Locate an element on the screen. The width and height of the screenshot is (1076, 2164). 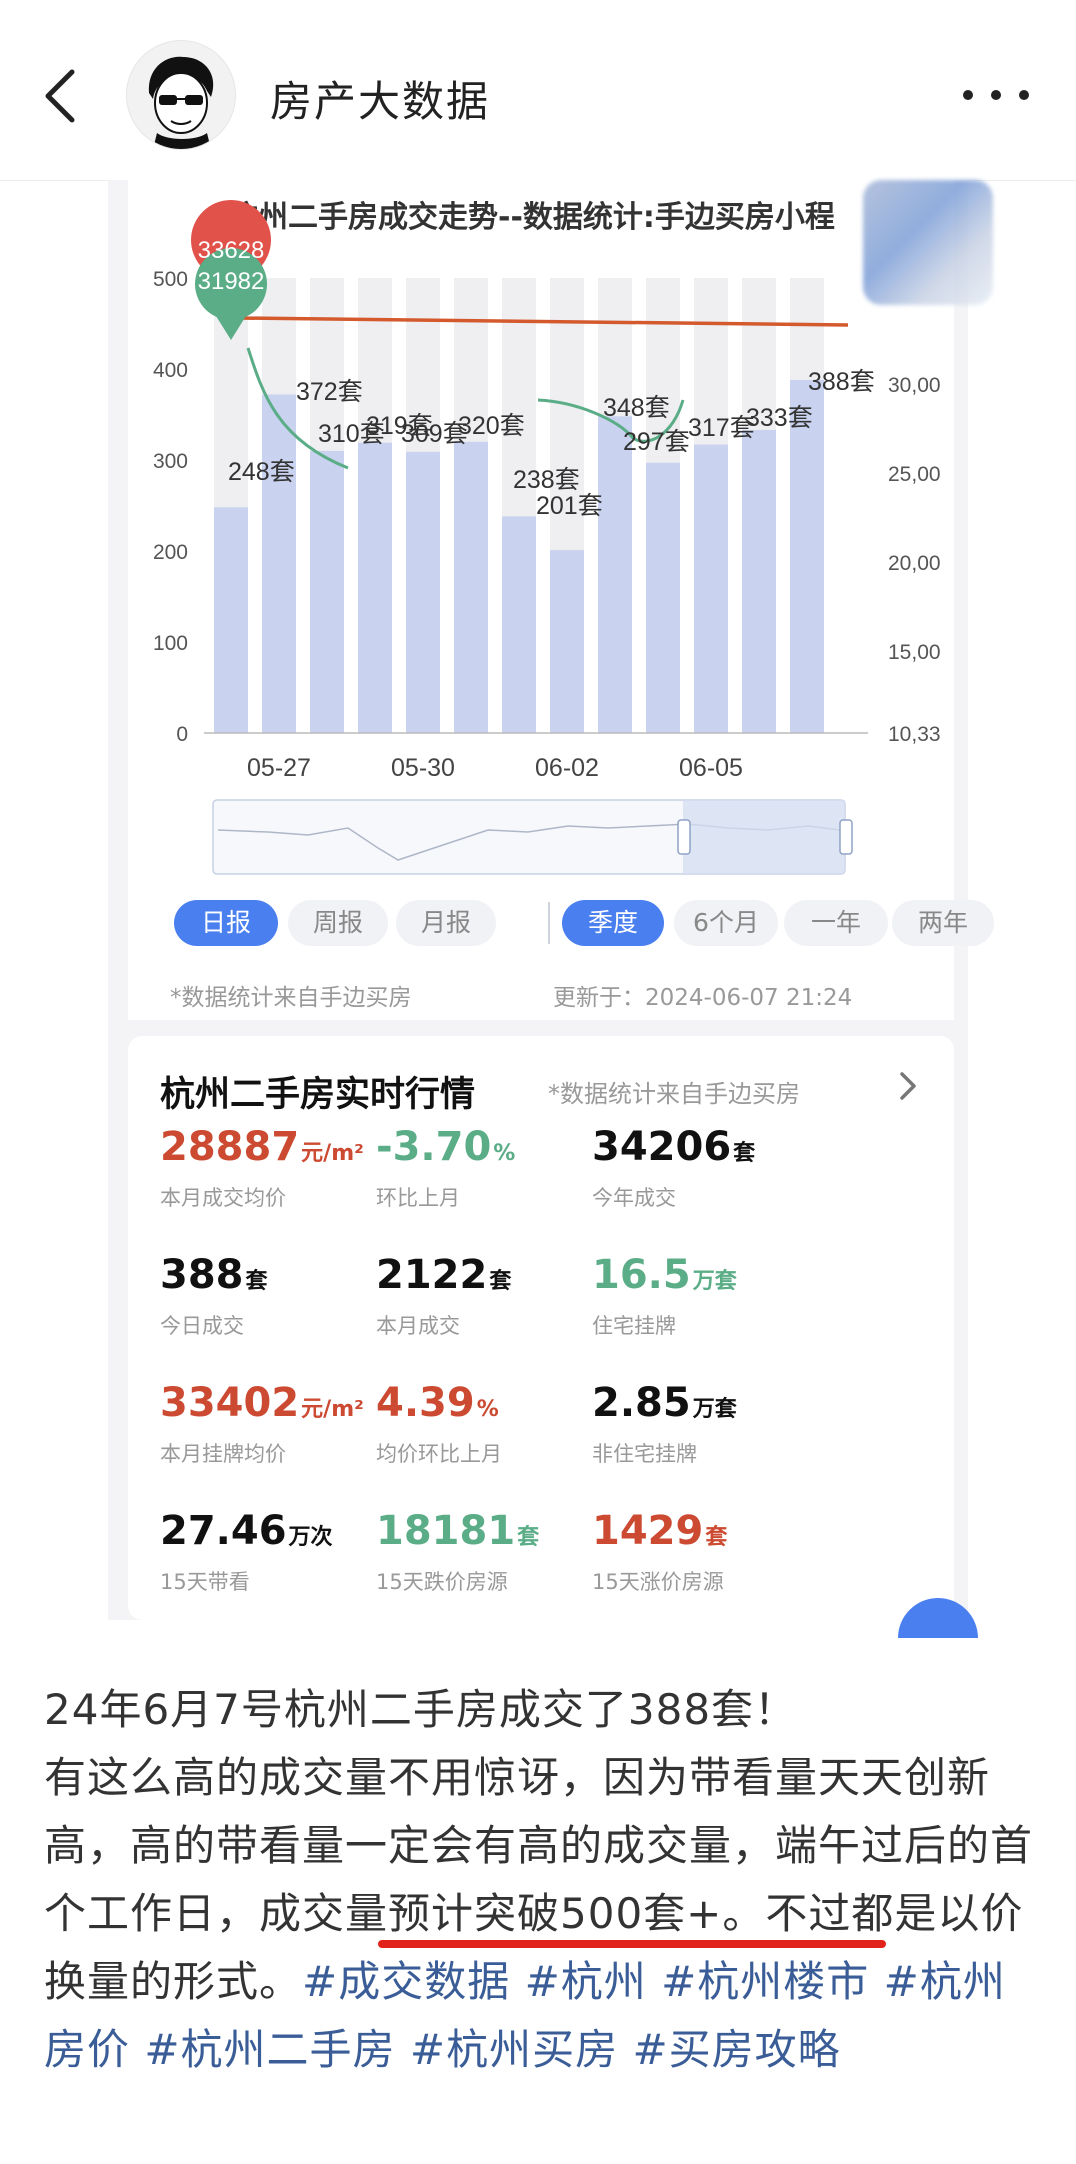
stat-number: 1429 is located at coordinates (648, 1531).